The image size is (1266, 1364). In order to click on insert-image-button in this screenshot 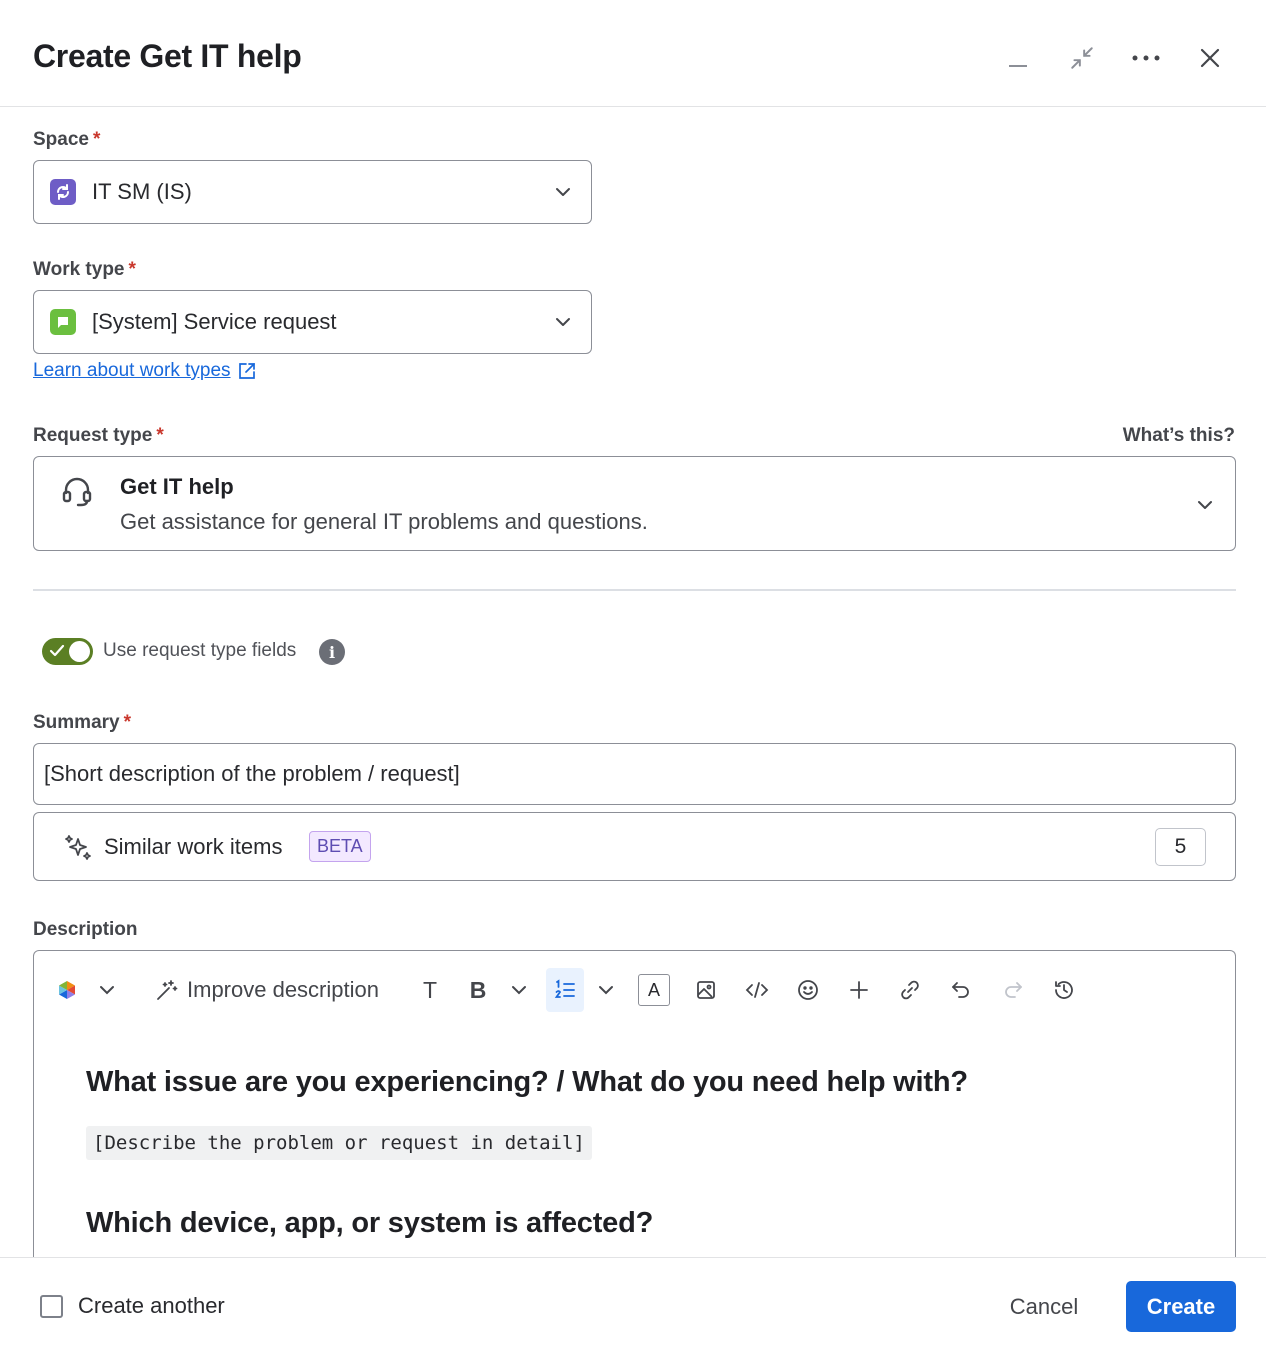, I will do `click(706, 990)`.